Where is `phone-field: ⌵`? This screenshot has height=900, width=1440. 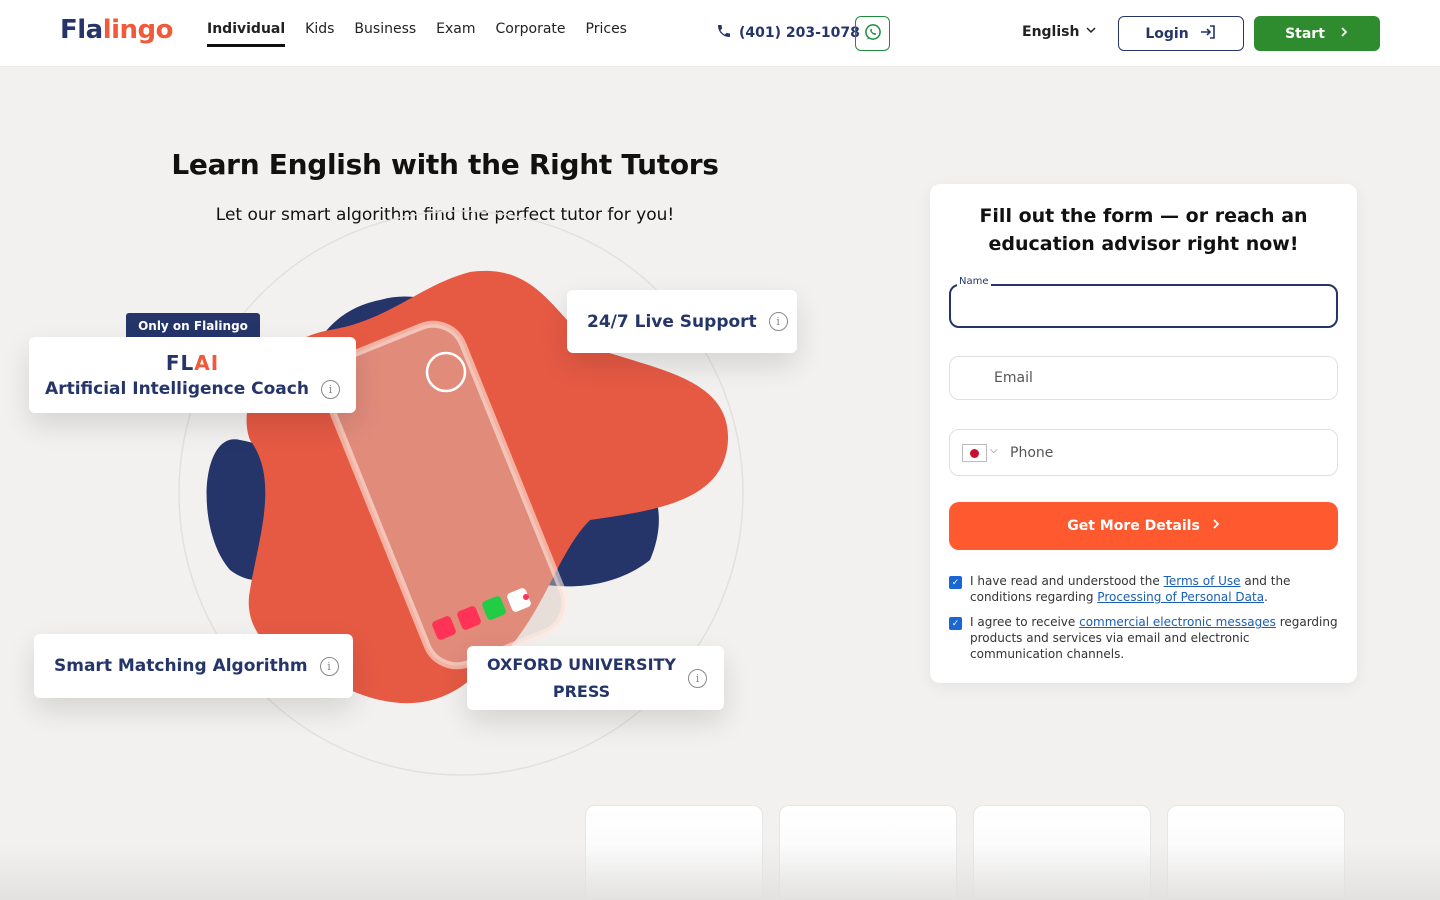
phone-field: ⌵ is located at coordinates (1143, 452).